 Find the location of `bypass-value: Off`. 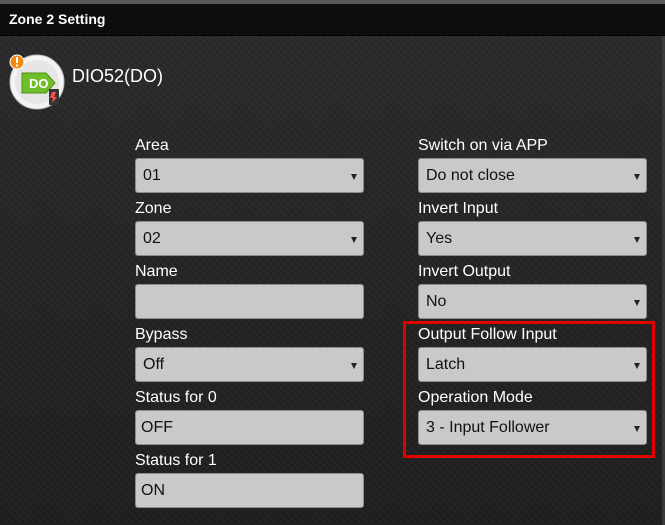

bypass-value: Off is located at coordinates (154, 364).